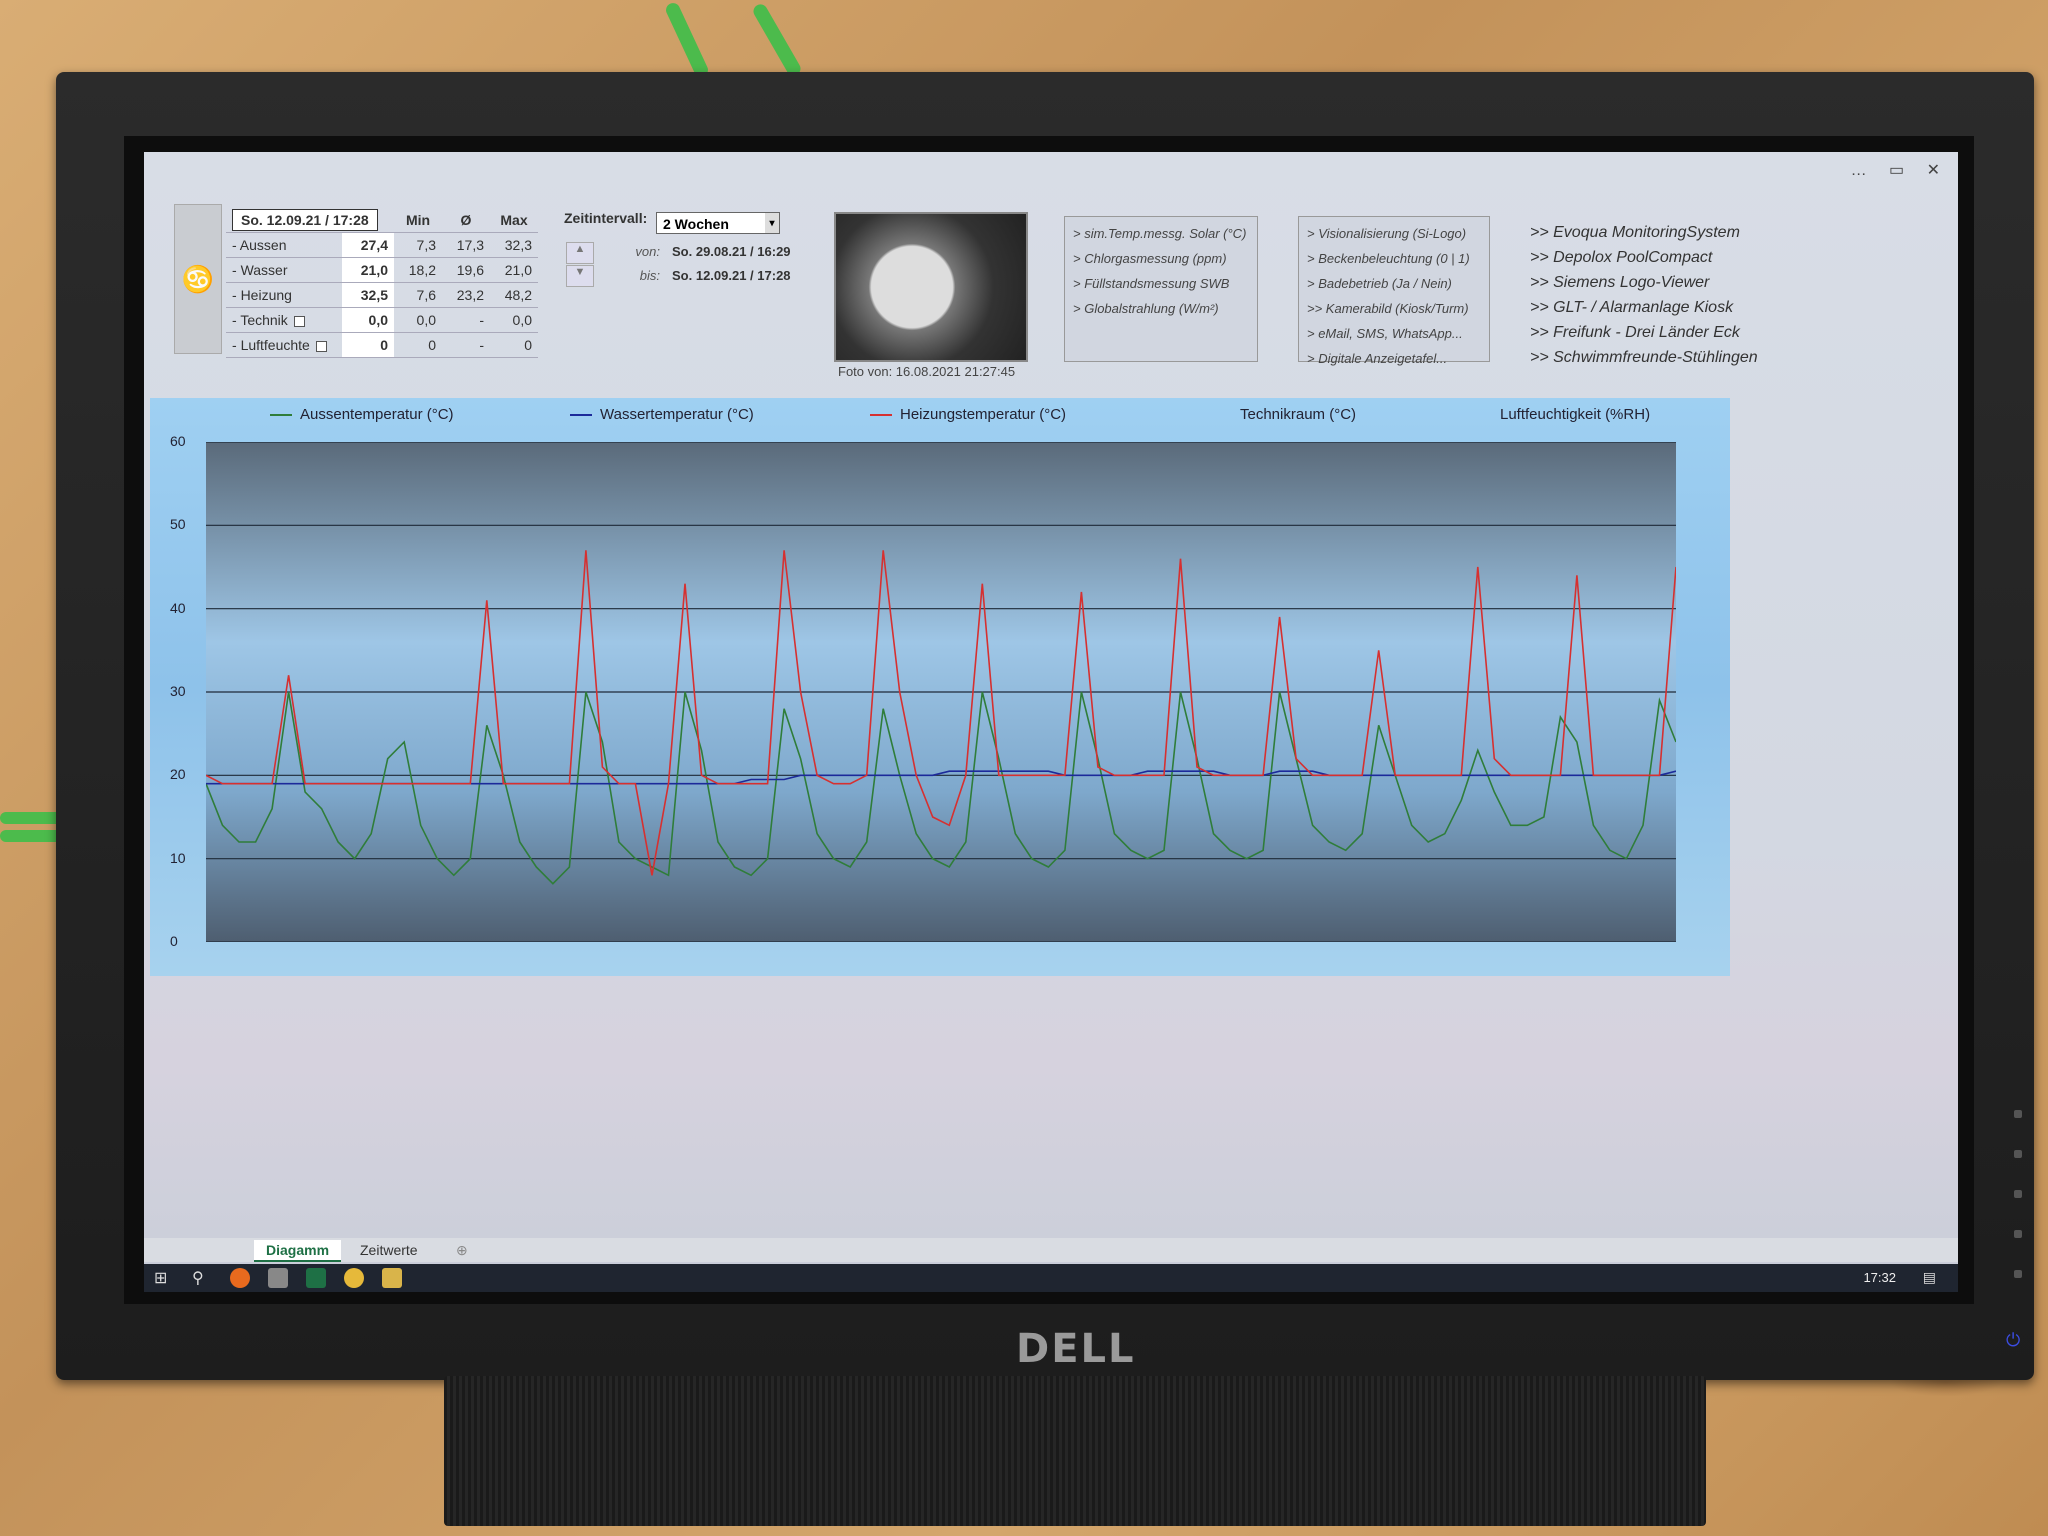 This screenshot has height=1536, width=2048. Describe the element at coordinates (514, 220) in the screenshot. I see `header-max: Max` at that location.